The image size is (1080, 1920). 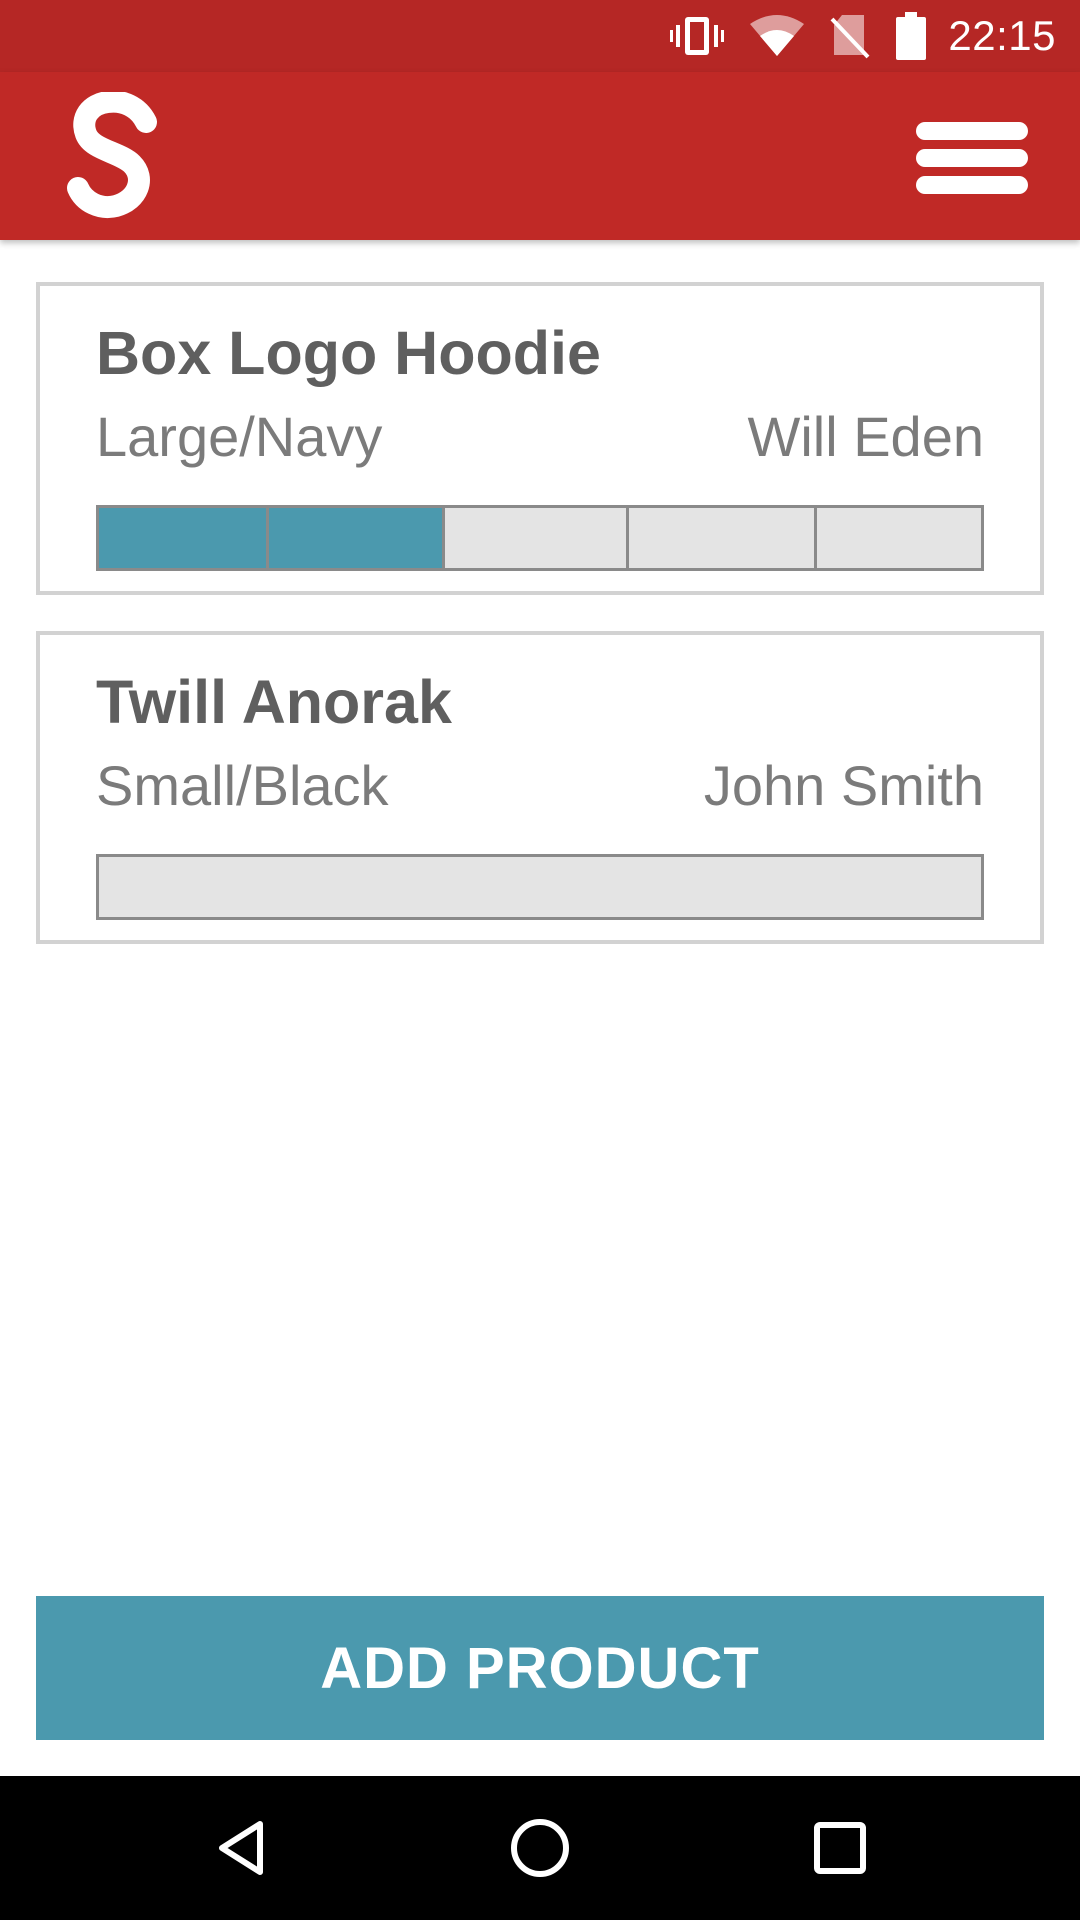 I want to click on add-product-button: ADD PRODUCT, so click(x=540, y=1668).